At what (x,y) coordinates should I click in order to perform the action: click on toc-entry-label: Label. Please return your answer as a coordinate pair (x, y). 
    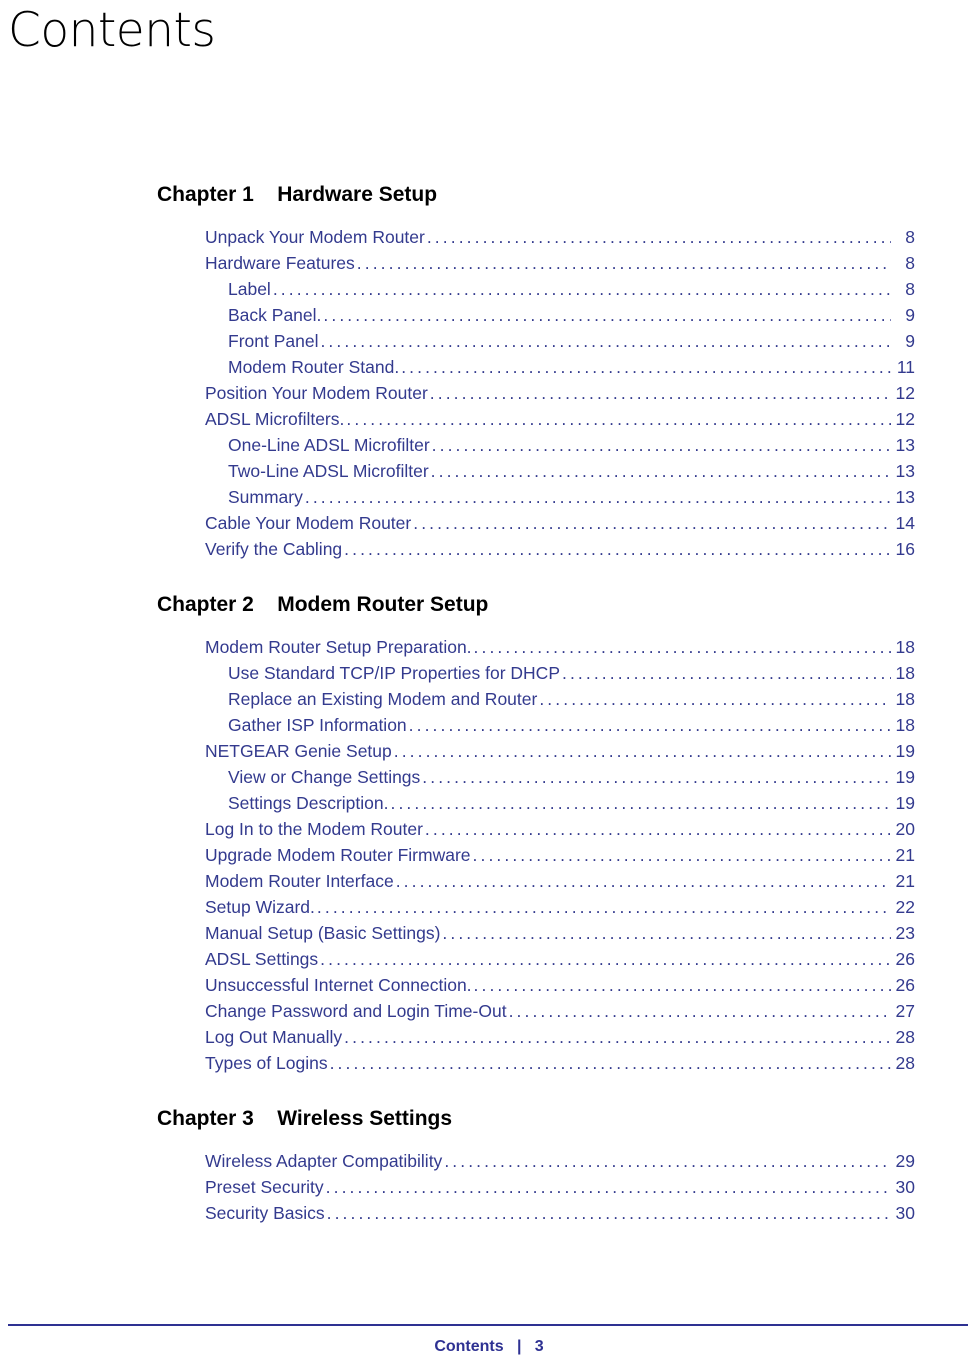
    Looking at the image, I should click on (249, 289).